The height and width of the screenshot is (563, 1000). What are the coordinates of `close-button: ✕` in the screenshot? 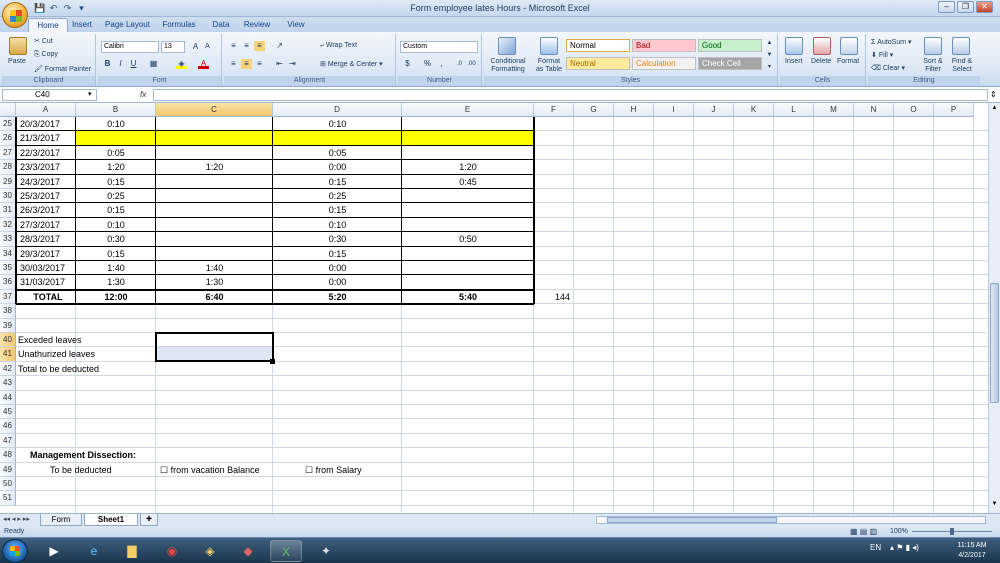 It's located at (984, 7).